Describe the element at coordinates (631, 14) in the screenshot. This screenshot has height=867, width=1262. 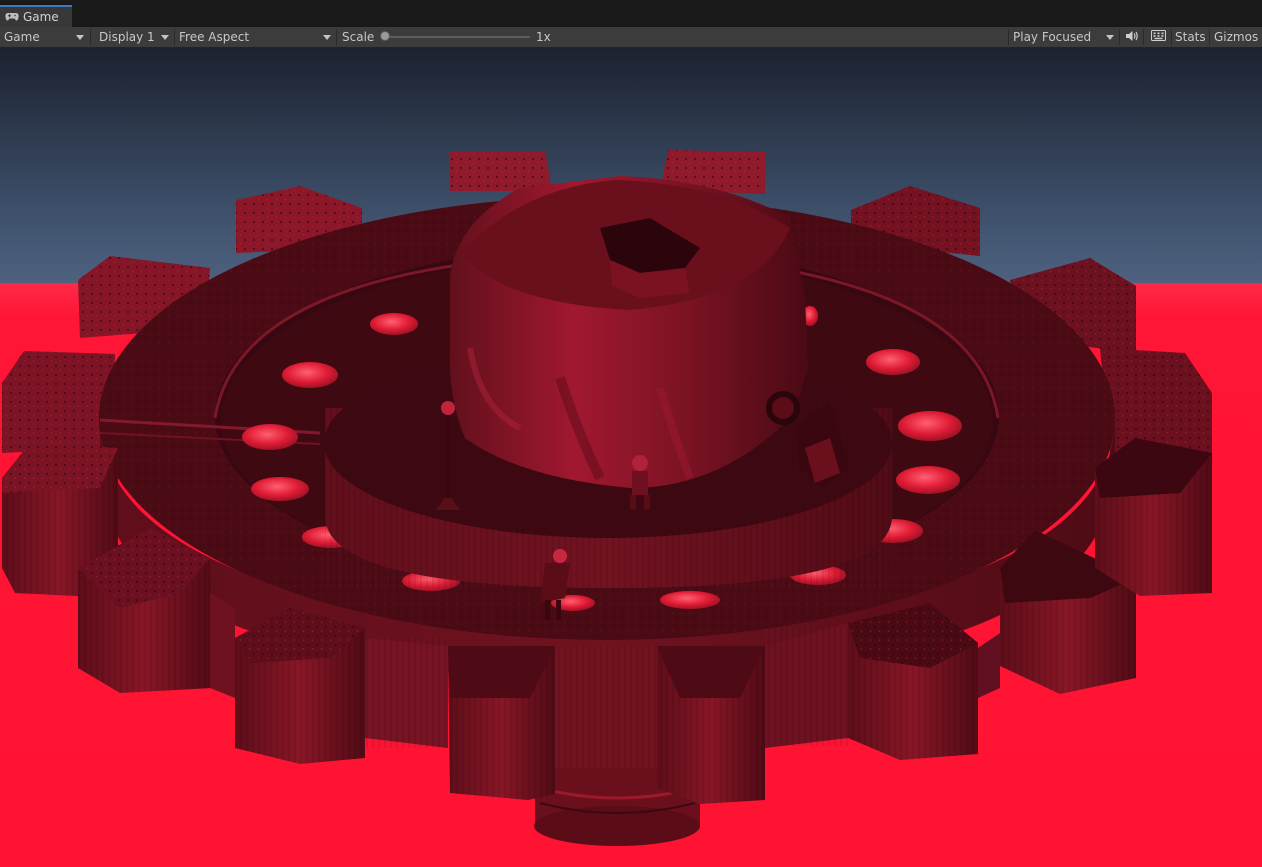
I see `tab-bar: Game` at that location.